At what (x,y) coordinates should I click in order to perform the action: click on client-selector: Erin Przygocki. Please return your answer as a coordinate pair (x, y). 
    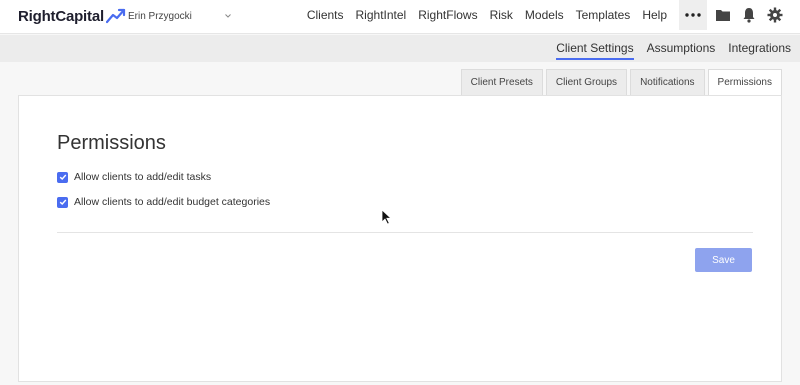
    Looking at the image, I should click on (180, 16).